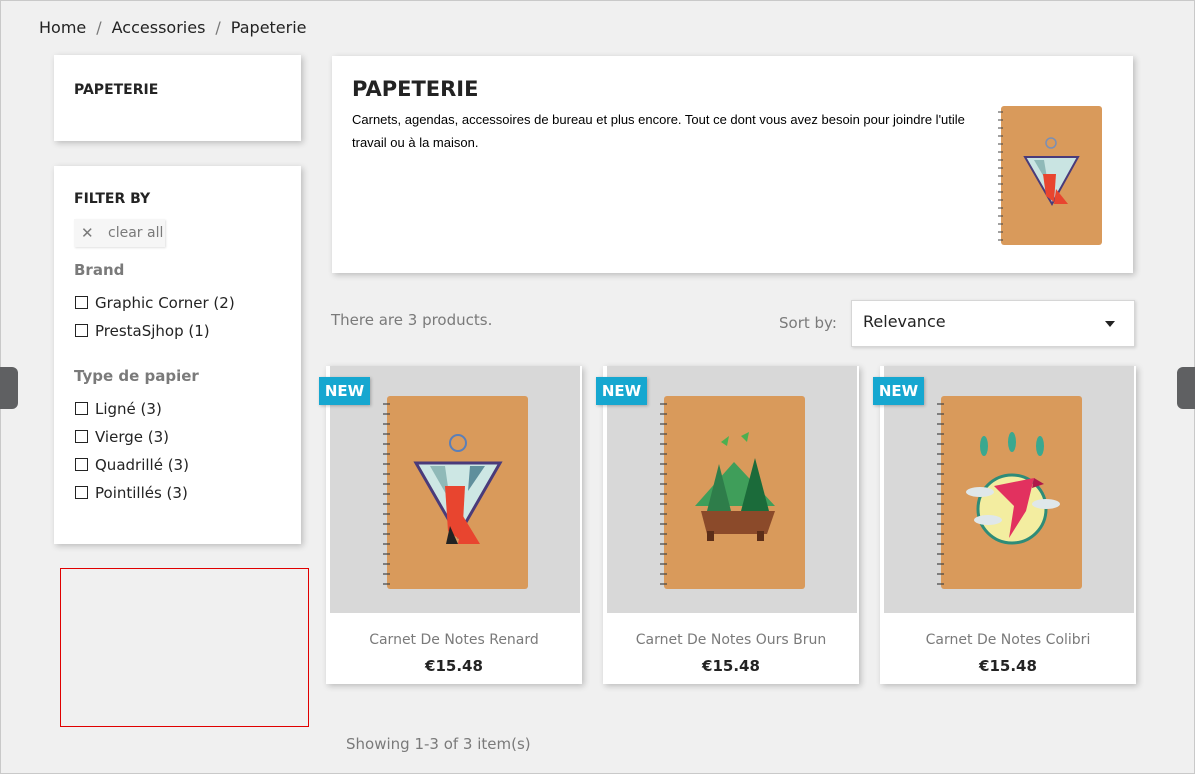 This screenshot has height=774, width=1195. What do you see at coordinates (87, 233) in the screenshot?
I see `close-icon: ✕` at bounding box center [87, 233].